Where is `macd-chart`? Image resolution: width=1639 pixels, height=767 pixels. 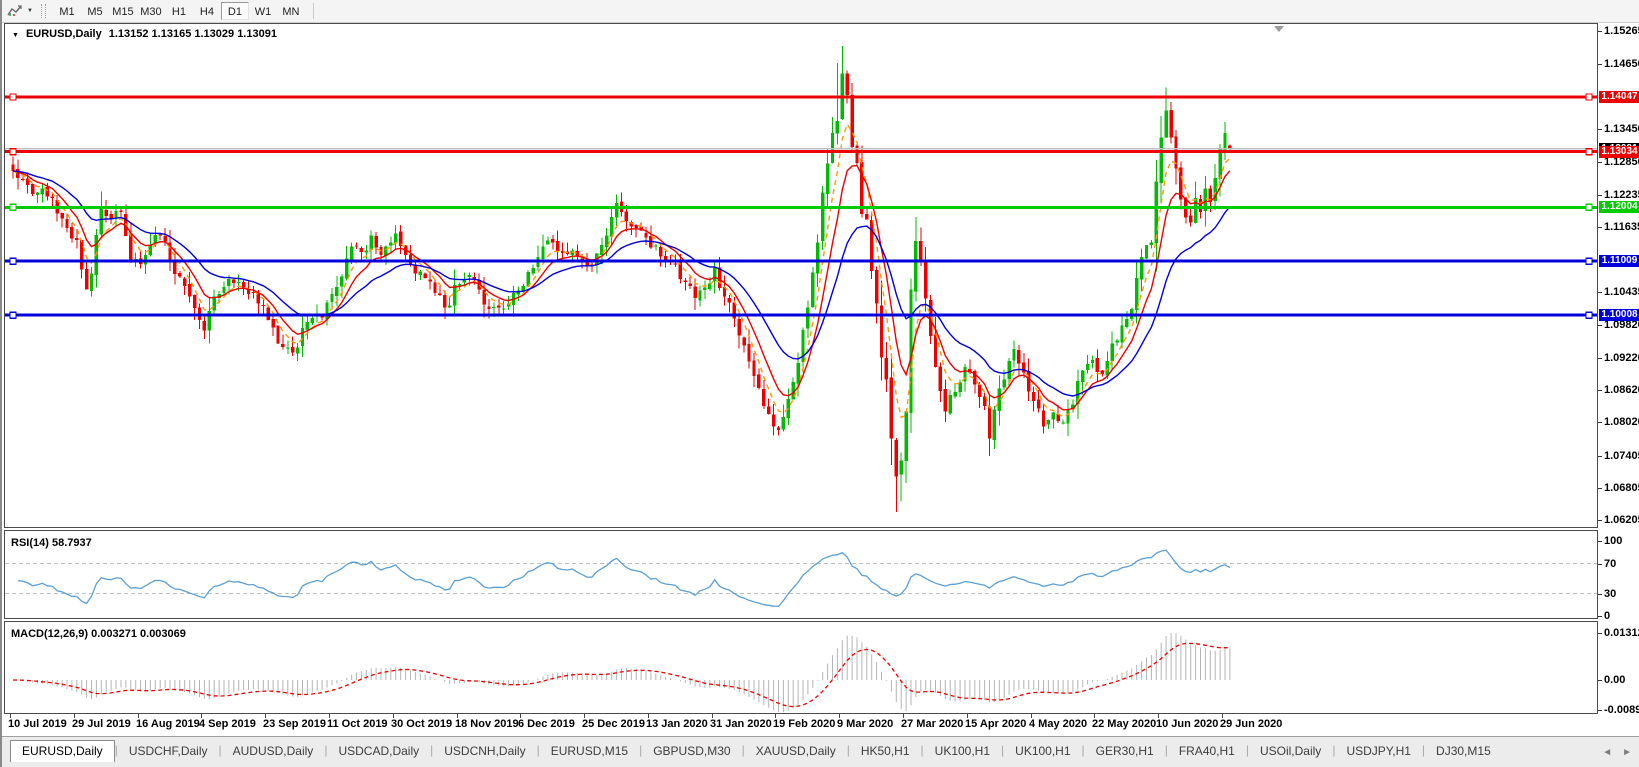 macd-chart is located at coordinates (801, 667).